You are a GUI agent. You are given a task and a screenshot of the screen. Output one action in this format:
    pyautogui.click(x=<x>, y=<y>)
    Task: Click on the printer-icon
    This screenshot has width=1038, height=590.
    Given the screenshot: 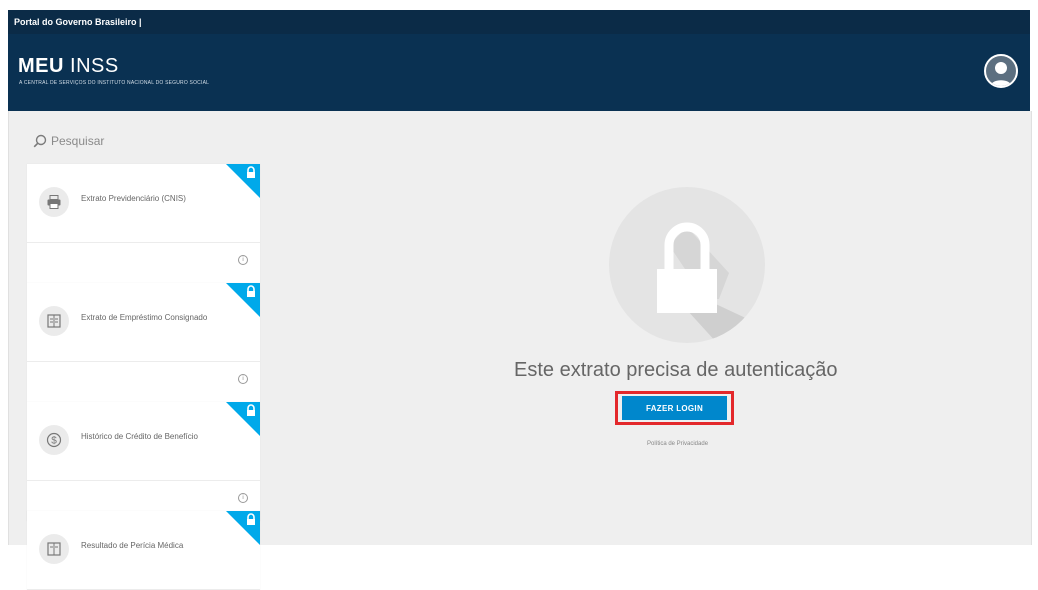 What is the action you would take?
    pyautogui.click(x=54, y=202)
    